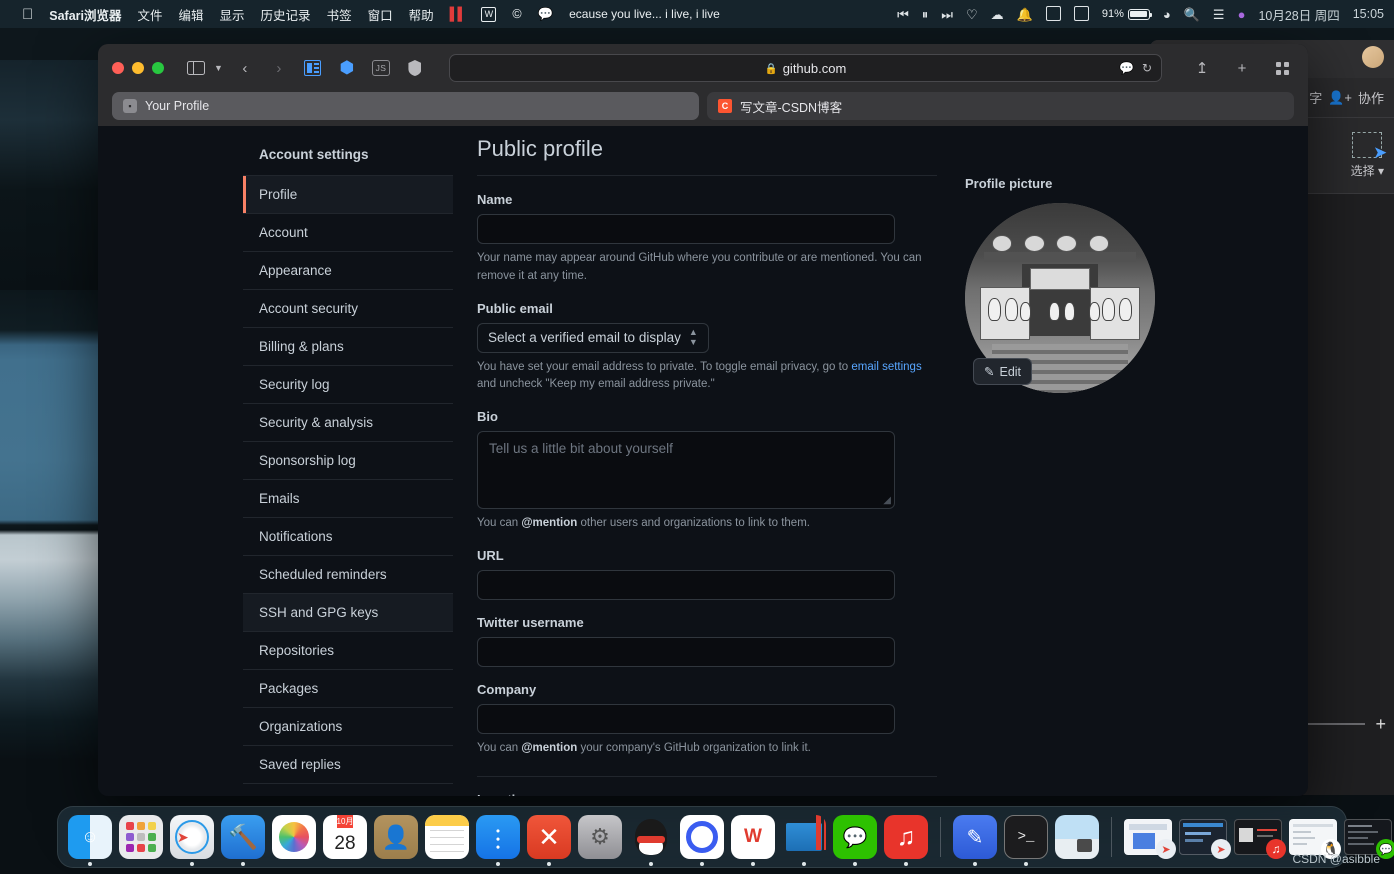  Describe the element at coordinates (686, 470) in the screenshot. I see `bio-textarea: Tell us a little bit about yourself ◢` at that location.